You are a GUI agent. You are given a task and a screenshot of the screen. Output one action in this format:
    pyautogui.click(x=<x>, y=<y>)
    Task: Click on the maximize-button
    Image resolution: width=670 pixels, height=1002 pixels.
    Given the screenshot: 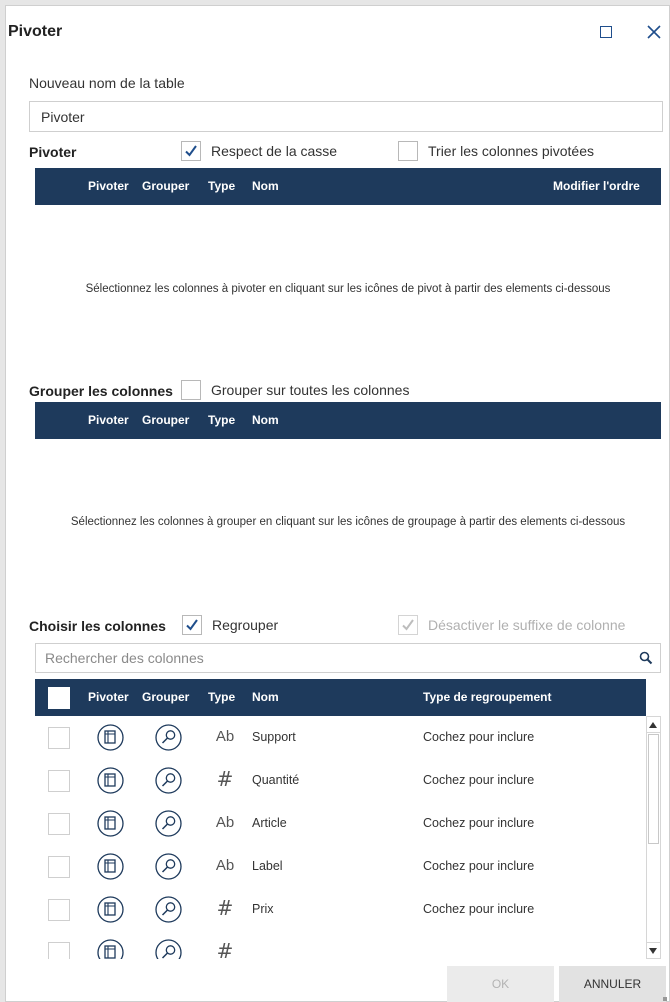 What is the action you would take?
    pyautogui.click(x=606, y=32)
    